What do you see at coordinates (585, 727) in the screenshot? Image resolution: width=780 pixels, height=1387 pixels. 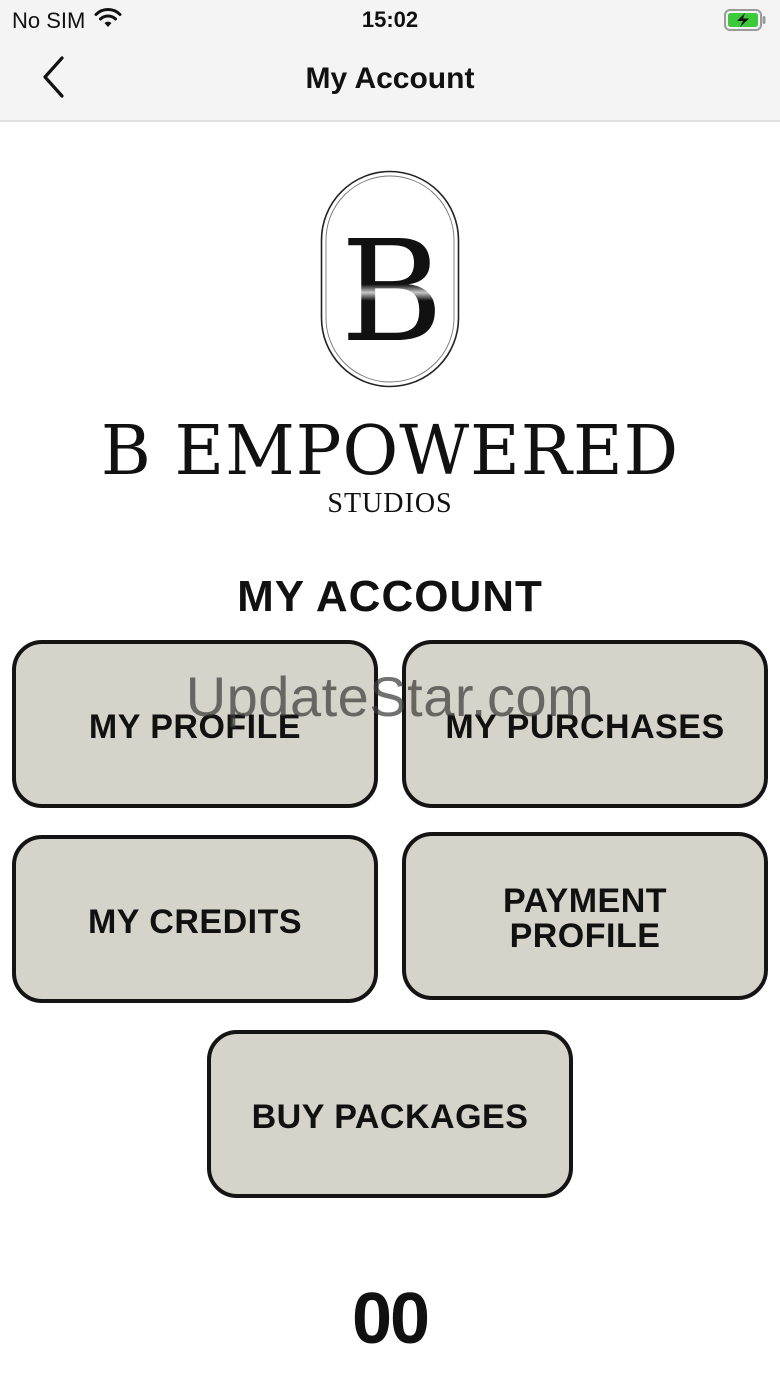 I see `my-purchases-label: MY PURCHASES` at bounding box center [585, 727].